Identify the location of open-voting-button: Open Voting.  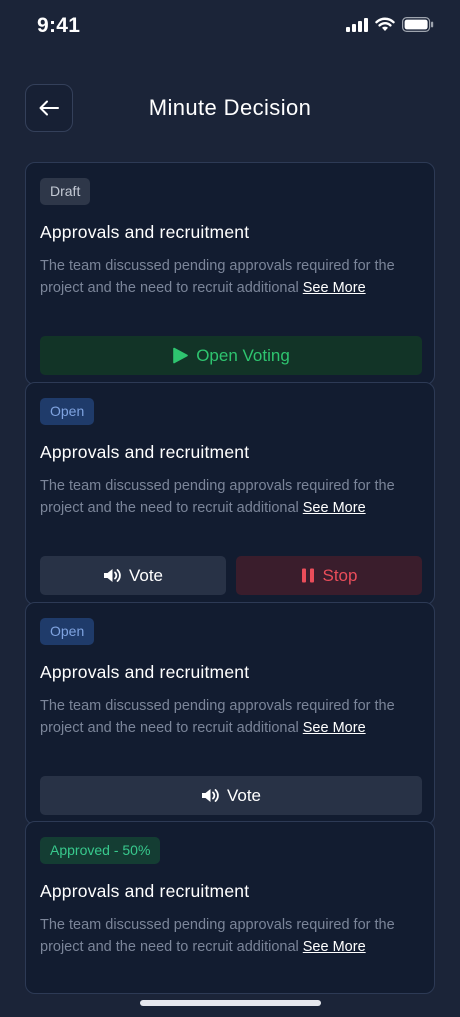
(231, 355).